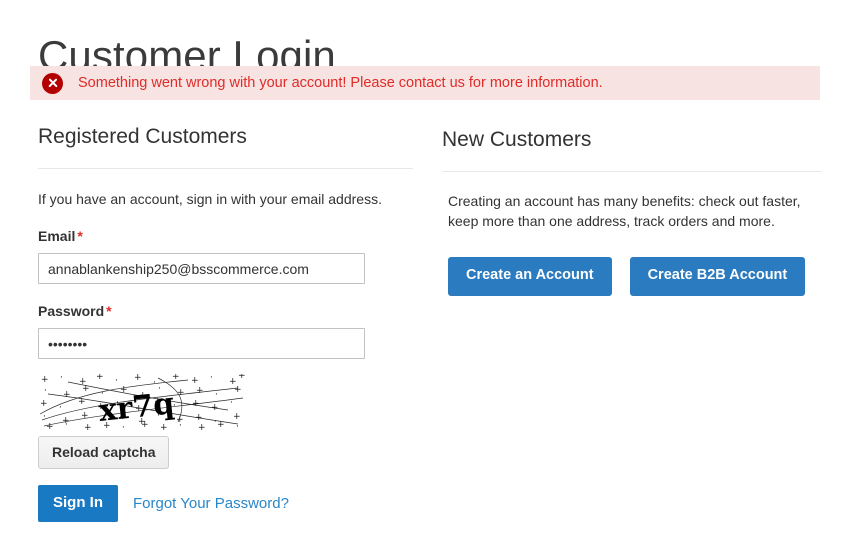 The width and height of the screenshot is (850, 542). Describe the element at coordinates (71, 311) in the screenshot. I see `password-label-text: Password` at that location.